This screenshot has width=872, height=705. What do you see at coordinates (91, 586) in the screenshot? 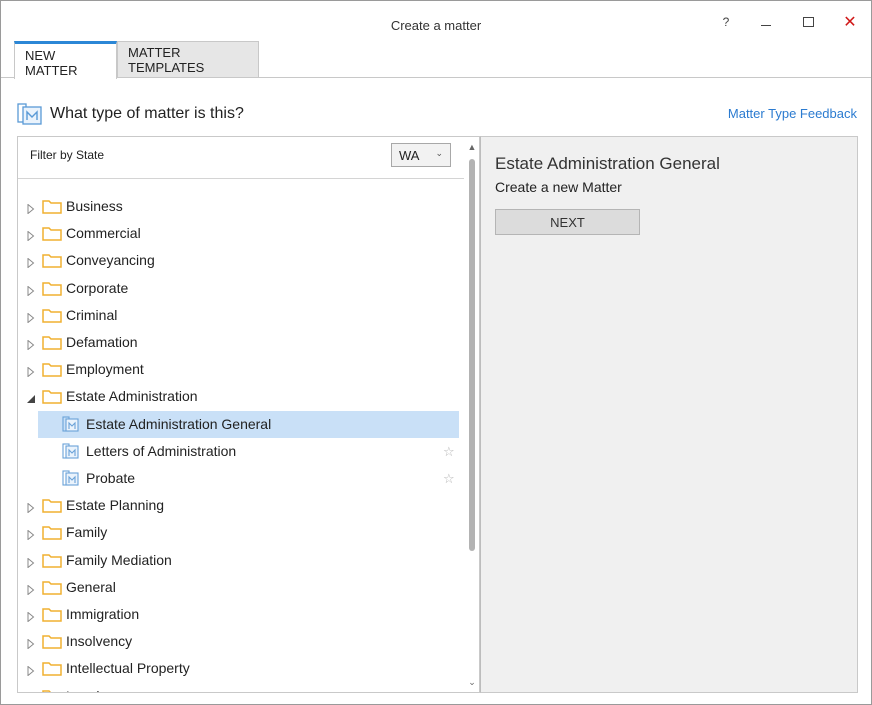
I see `tree-item-label: General` at bounding box center [91, 586].